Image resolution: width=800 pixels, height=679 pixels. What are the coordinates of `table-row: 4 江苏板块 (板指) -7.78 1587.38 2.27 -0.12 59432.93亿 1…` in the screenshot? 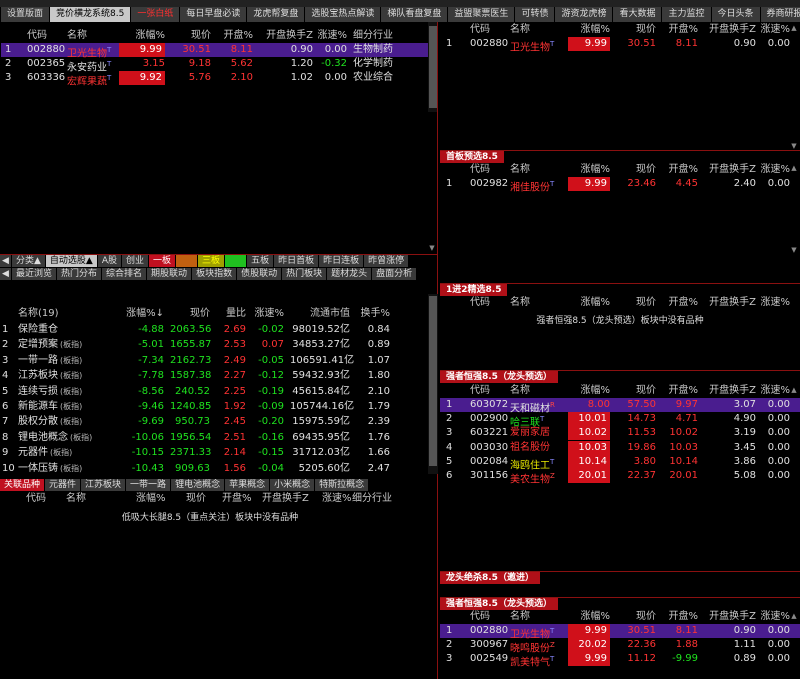 It's located at (218, 376).